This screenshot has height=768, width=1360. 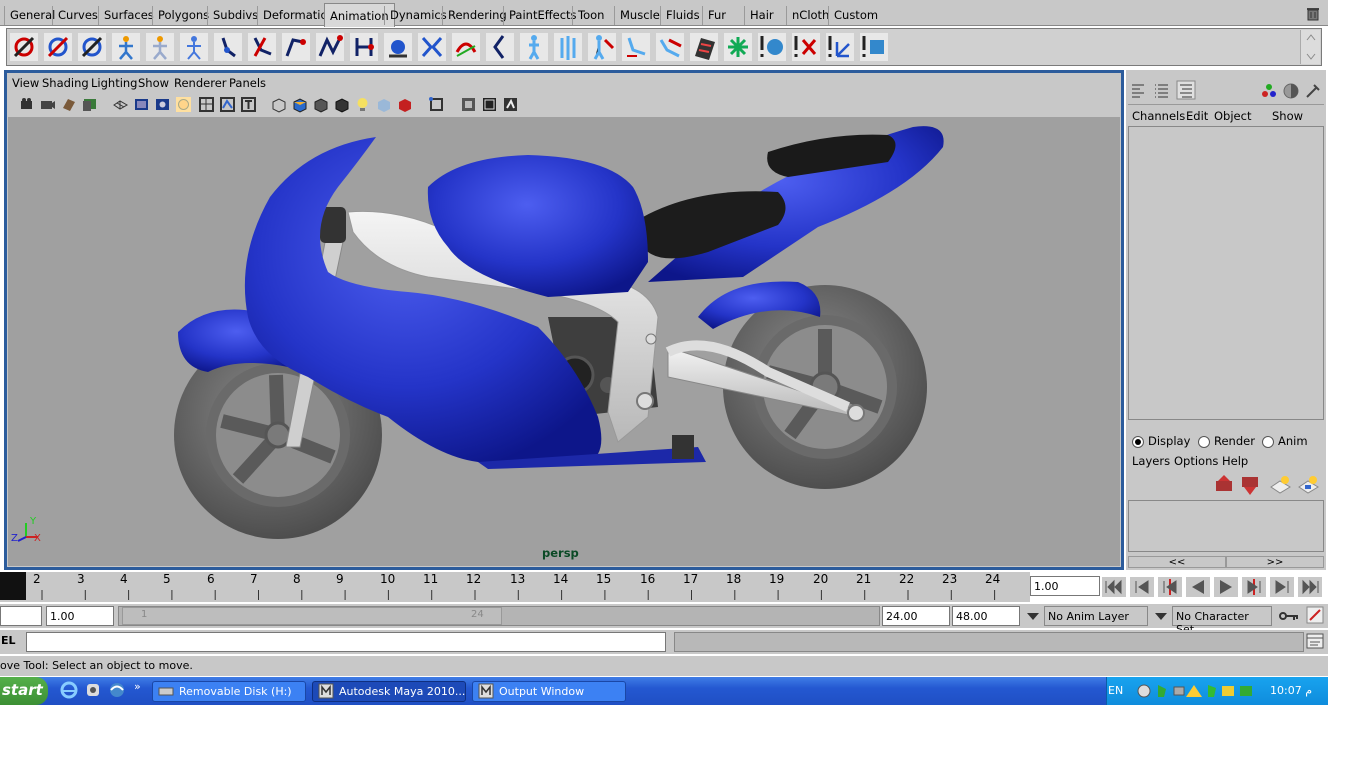 What do you see at coordinates (364, 47) in the screenshot?
I see `detach-skin-icon` at bounding box center [364, 47].